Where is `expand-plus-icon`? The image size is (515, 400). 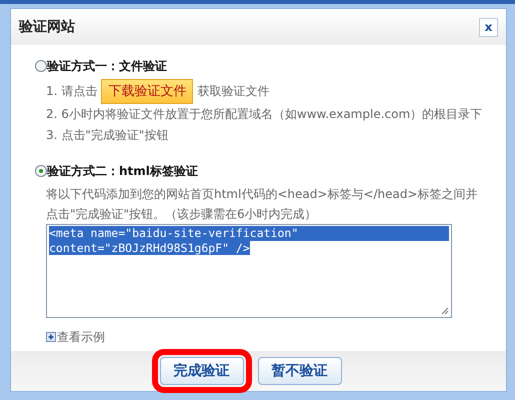 expand-plus-icon is located at coordinates (51, 337).